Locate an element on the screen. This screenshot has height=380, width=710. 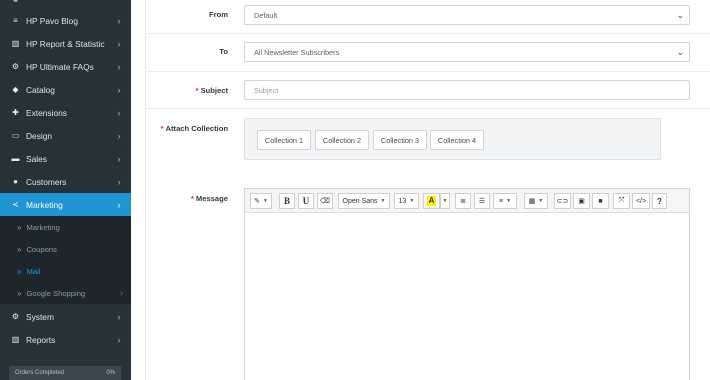
orders-completed-progress: Orders Completed 0% is located at coordinates (65, 373).